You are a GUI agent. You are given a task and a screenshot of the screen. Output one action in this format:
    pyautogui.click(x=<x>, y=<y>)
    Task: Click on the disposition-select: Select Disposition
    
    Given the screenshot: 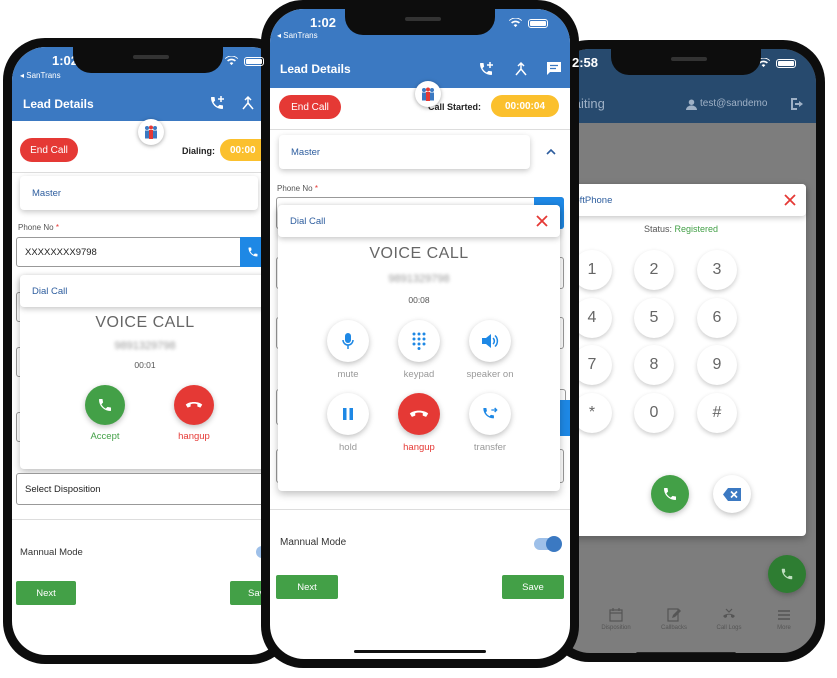 What is the action you would take?
    pyautogui.click(x=141, y=489)
    